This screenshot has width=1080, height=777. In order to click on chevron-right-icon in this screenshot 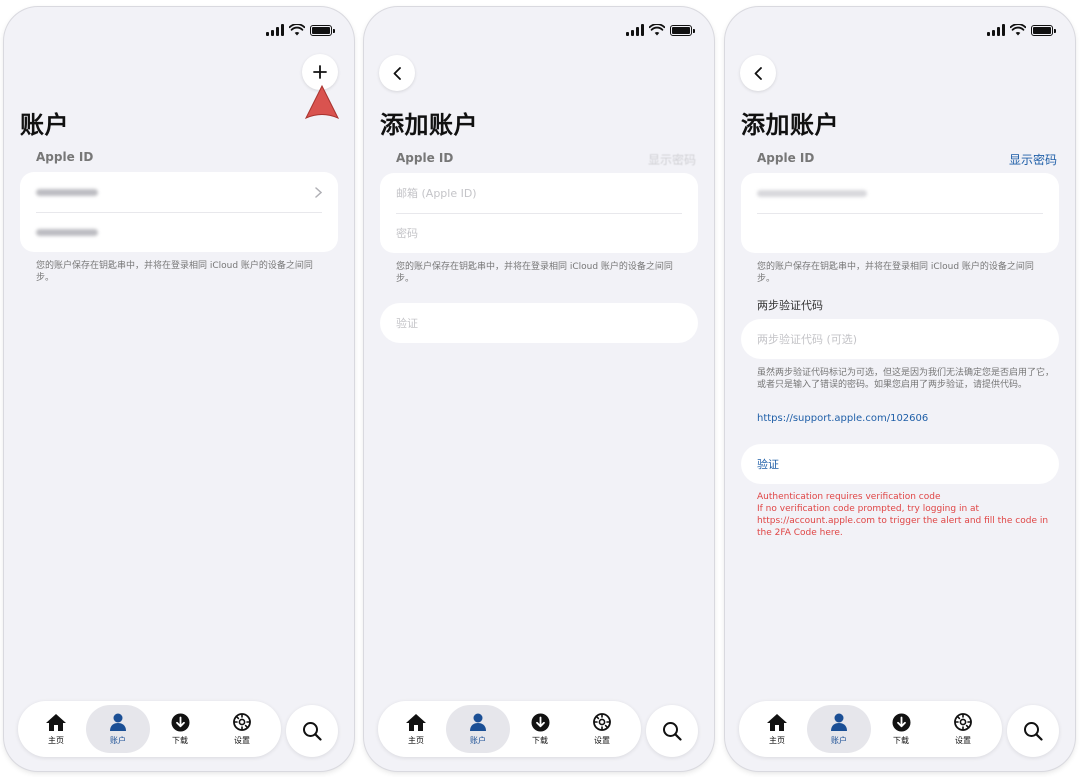, I will do `click(318, 192)`.